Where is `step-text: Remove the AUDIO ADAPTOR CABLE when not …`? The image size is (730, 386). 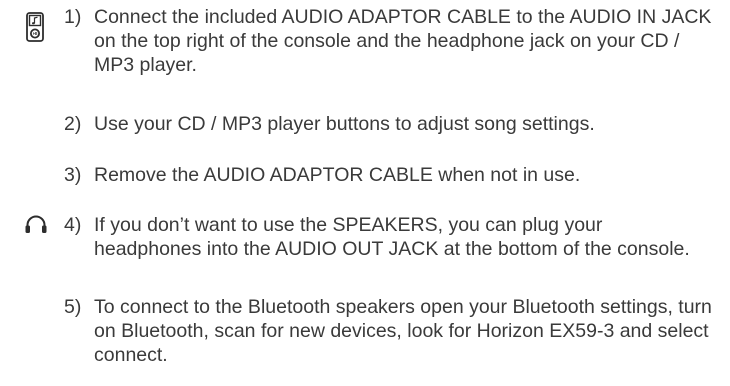 step-text: Remove the AUDIO ADAPTOR CABLE when not … is located at coordinates (337, 175).